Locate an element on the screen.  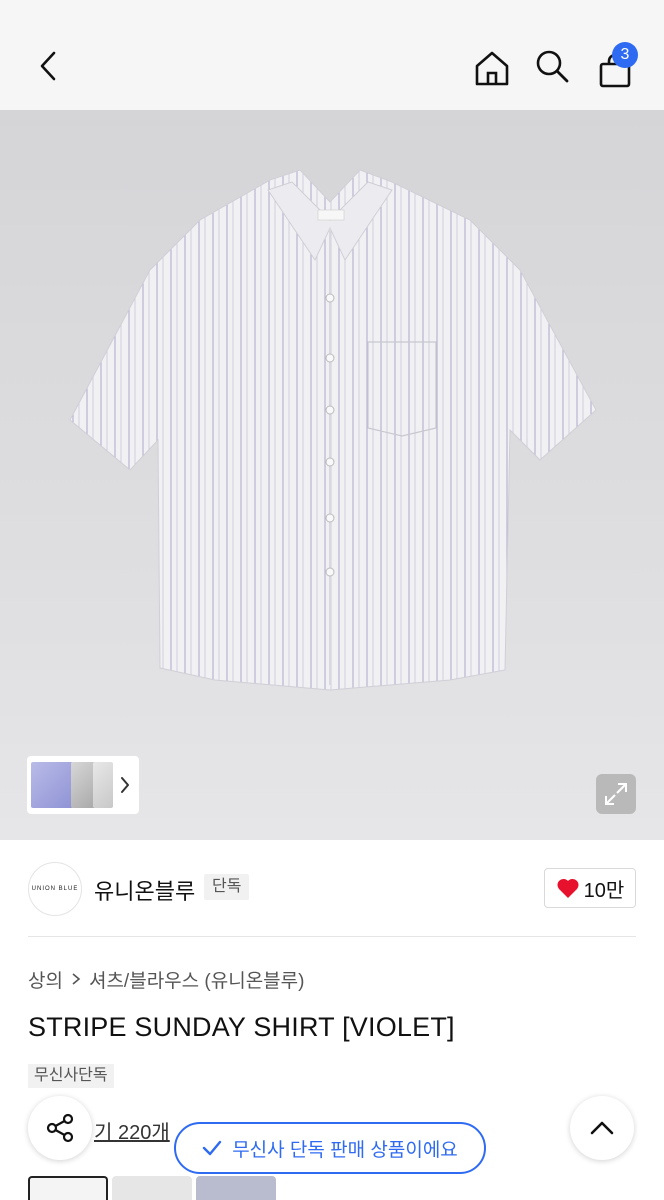
chevron-up-icon is located at coordinates (602, 1128).